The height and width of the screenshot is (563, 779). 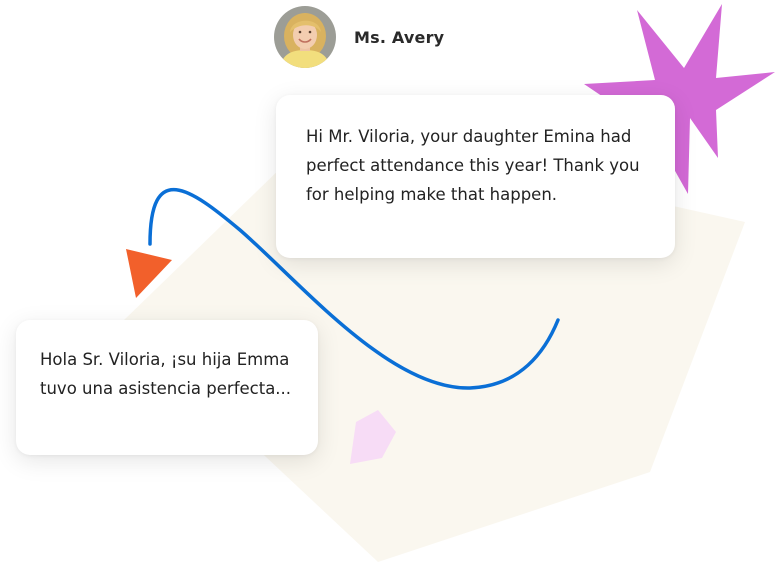 I want to click on teacher-avatar-photo, so click(x=305, y=37).